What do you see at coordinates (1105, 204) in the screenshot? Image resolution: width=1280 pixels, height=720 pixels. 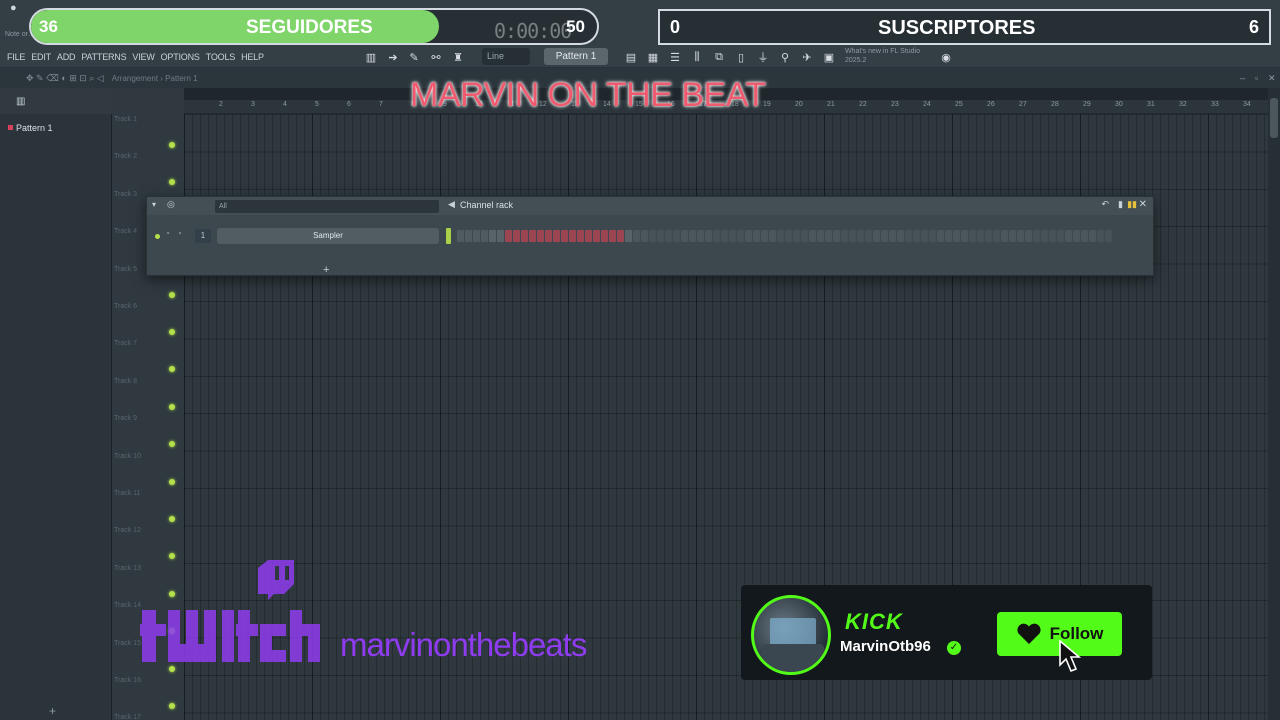 I see `undo-icon: ↶` at bounding box center [1105, 204].